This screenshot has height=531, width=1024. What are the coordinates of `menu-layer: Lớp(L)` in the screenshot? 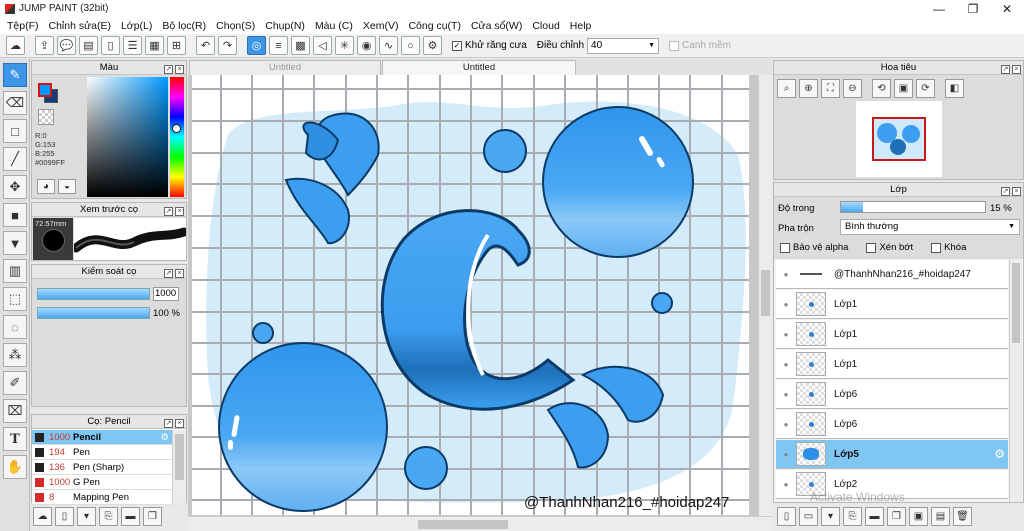 It's located at (136, 26).